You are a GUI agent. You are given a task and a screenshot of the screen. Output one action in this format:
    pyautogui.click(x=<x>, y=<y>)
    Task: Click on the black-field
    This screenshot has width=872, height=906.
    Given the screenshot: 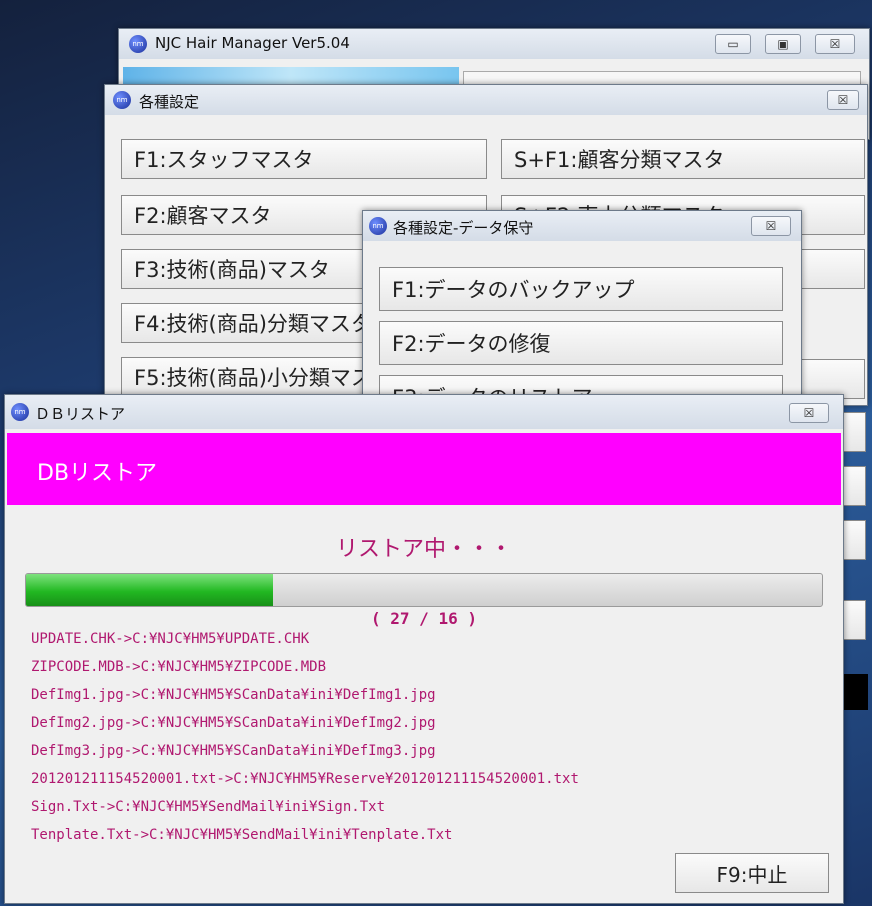 What is the action you would take?
    pyautogui.click(x=855, y=692)
    